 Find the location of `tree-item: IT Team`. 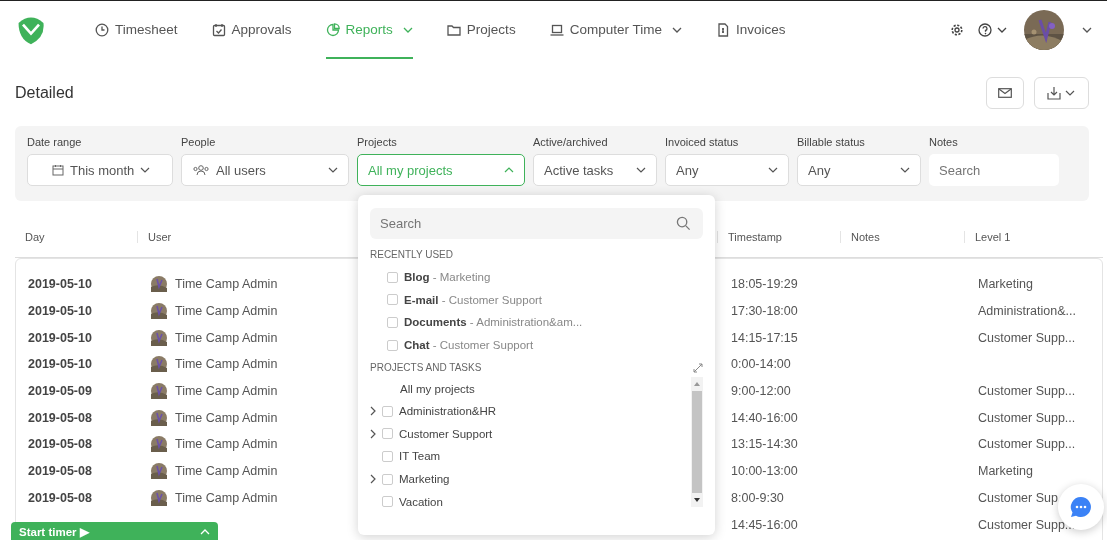

tree-item: IT Team is located at coordinates (420, 456).